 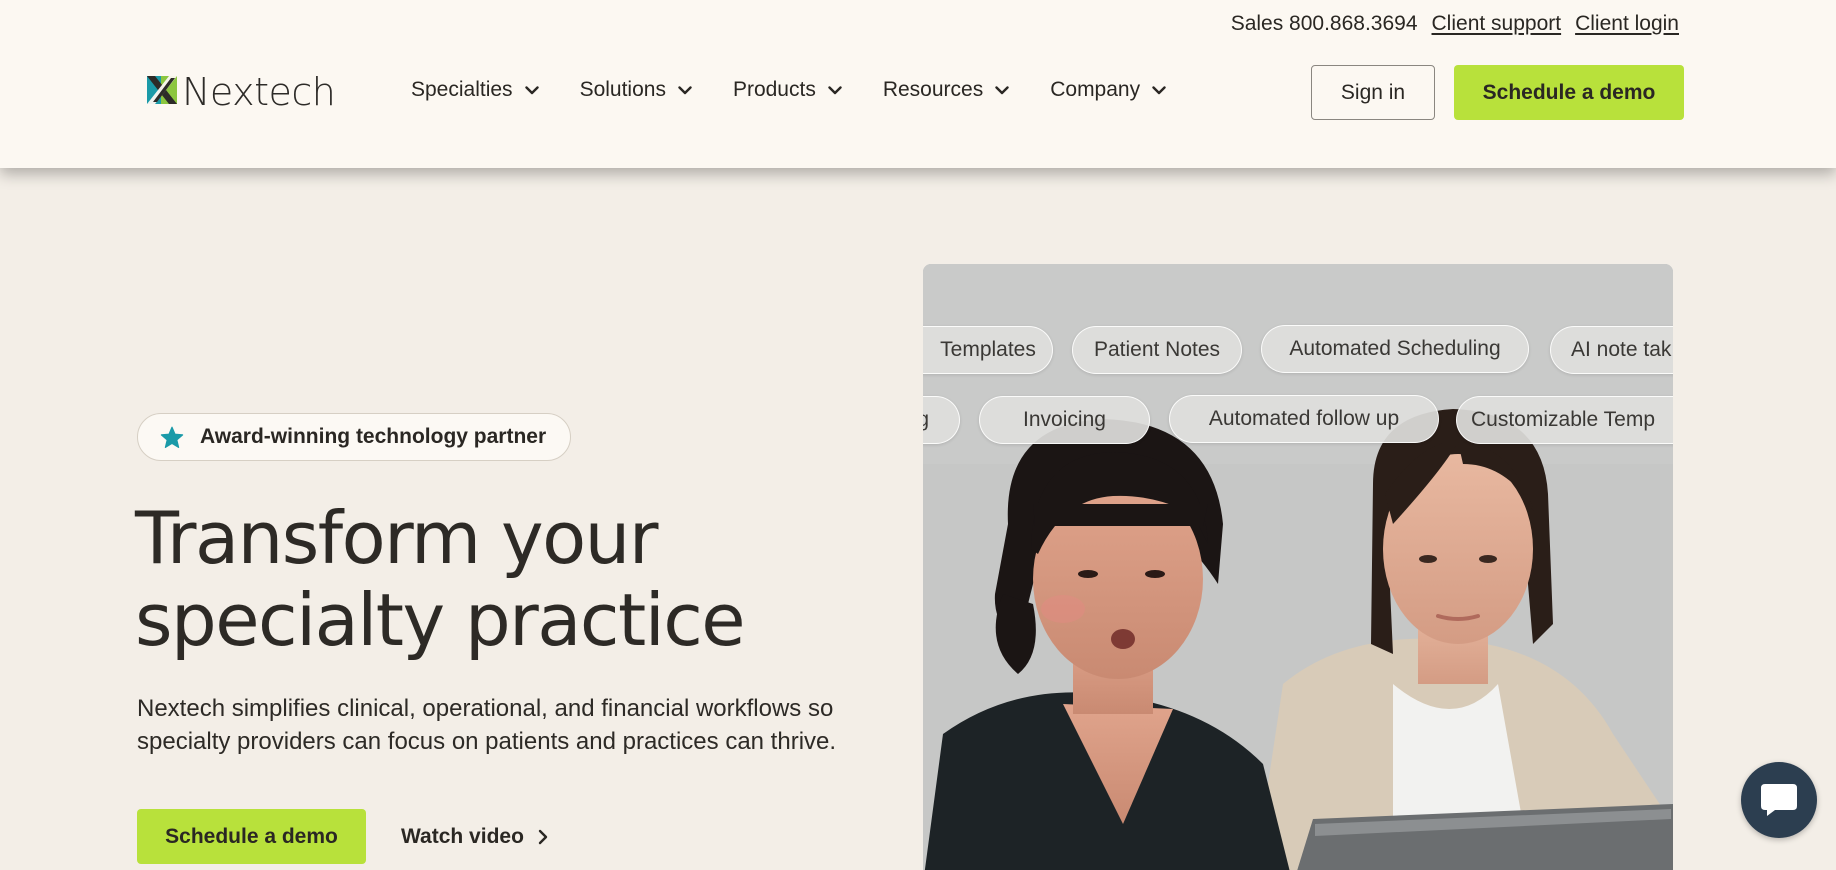 I want to click on hero-headline: Transform your specialty practice, so click(x=495, y=579).